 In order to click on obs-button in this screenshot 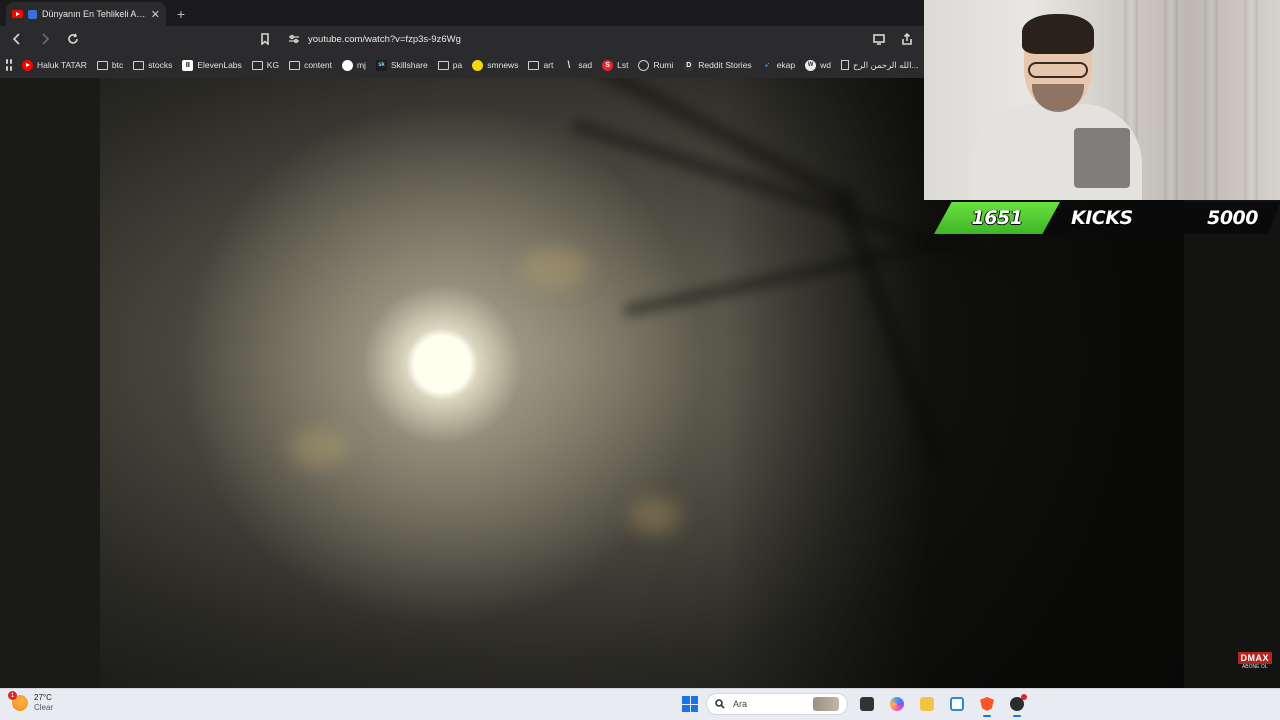, I will do `click(1017, 705)`.